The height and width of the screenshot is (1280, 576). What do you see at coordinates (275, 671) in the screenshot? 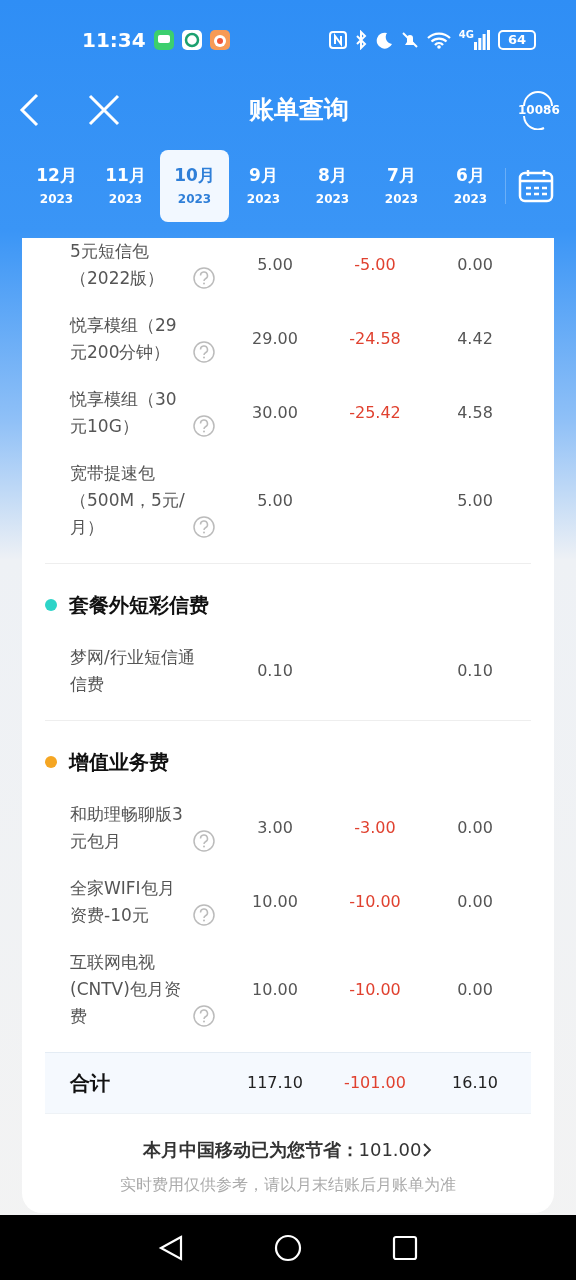
I see `amount-text: 0.10` at bounding box center [275, 671].